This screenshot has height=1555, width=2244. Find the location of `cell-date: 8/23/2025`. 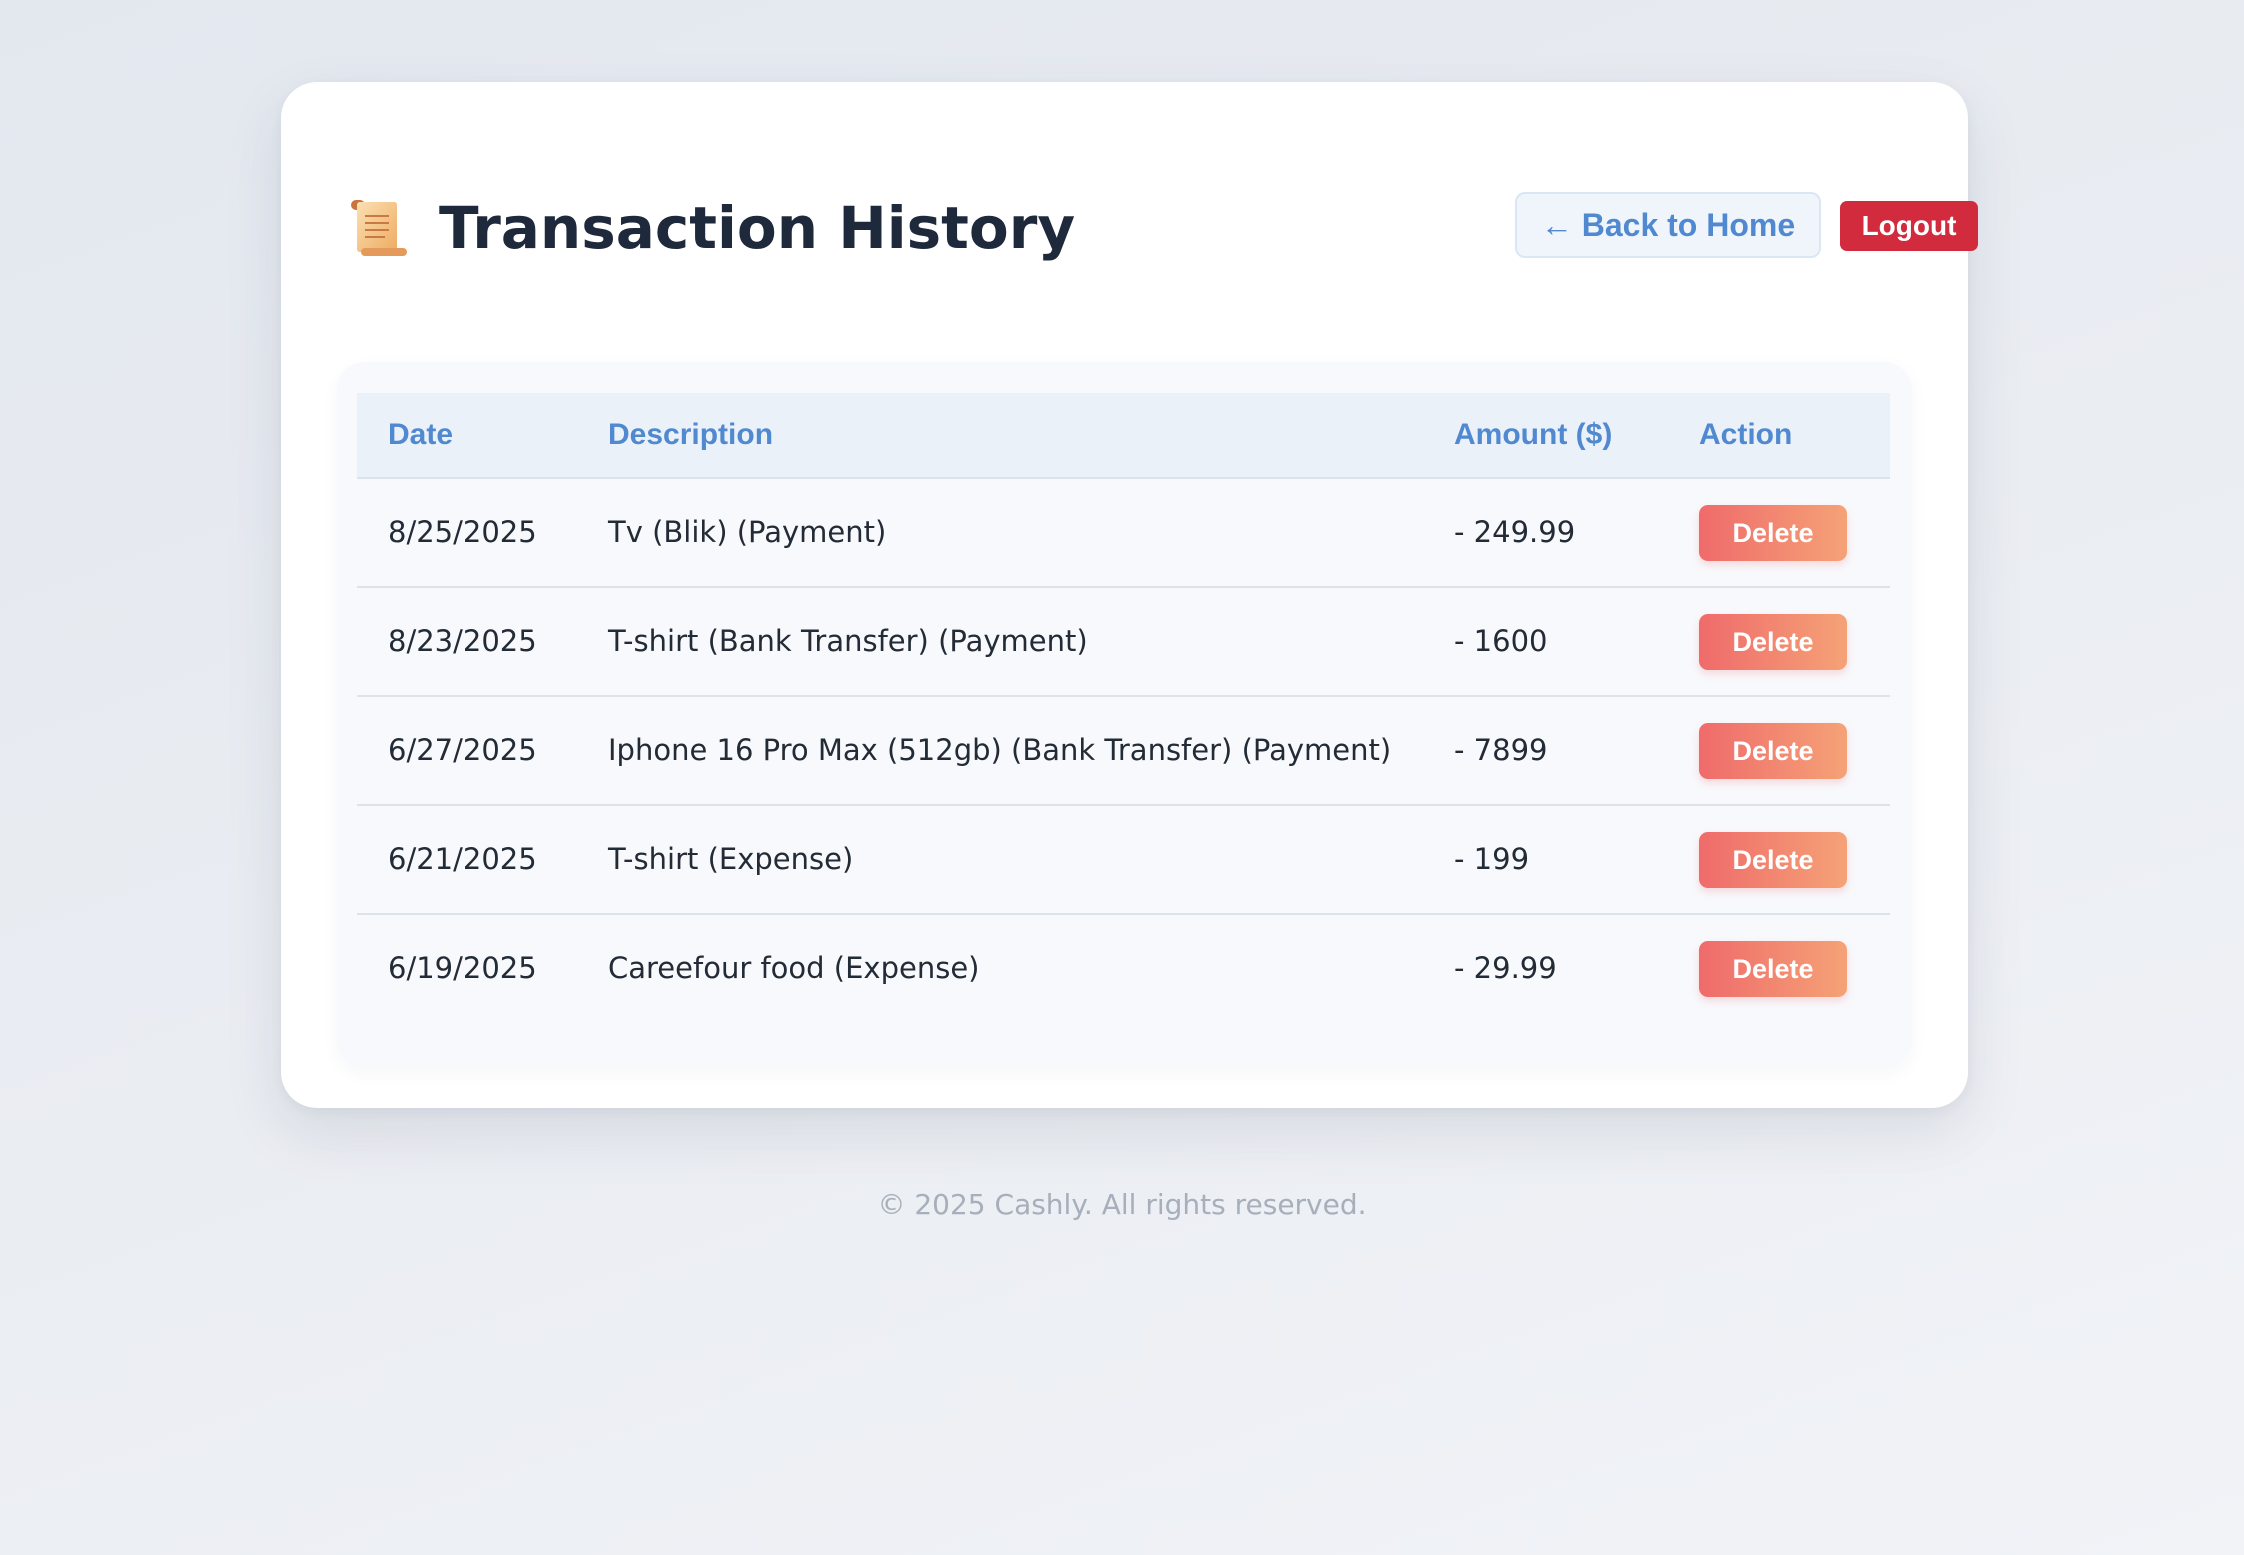

cell-date: 8/23/2025 is located at coordinates (462, 641).